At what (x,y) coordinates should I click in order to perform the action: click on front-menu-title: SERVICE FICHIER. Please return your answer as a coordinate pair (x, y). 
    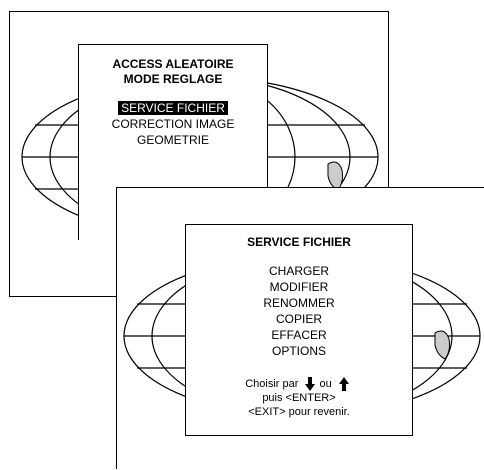
    Looking at the image, I should click on (299, 242).